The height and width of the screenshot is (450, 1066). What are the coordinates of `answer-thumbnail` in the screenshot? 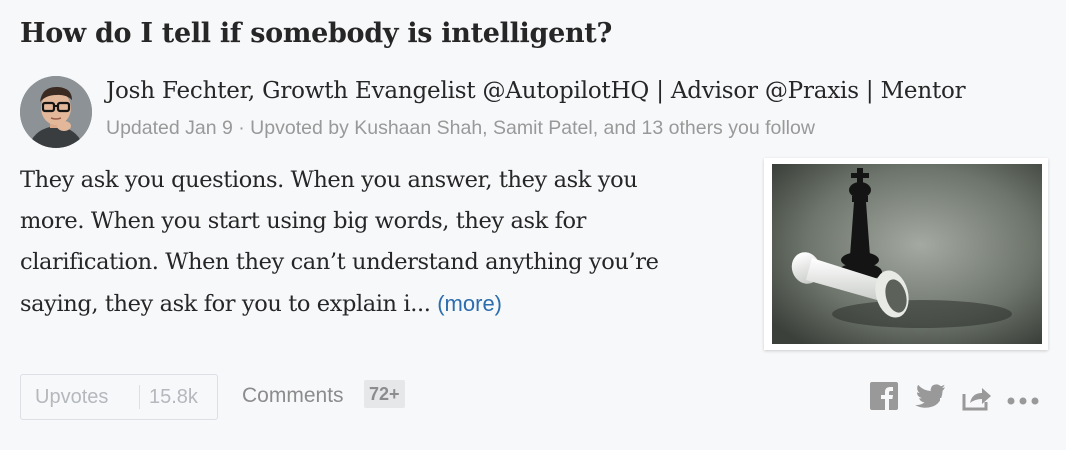 It's located at (906, 254).